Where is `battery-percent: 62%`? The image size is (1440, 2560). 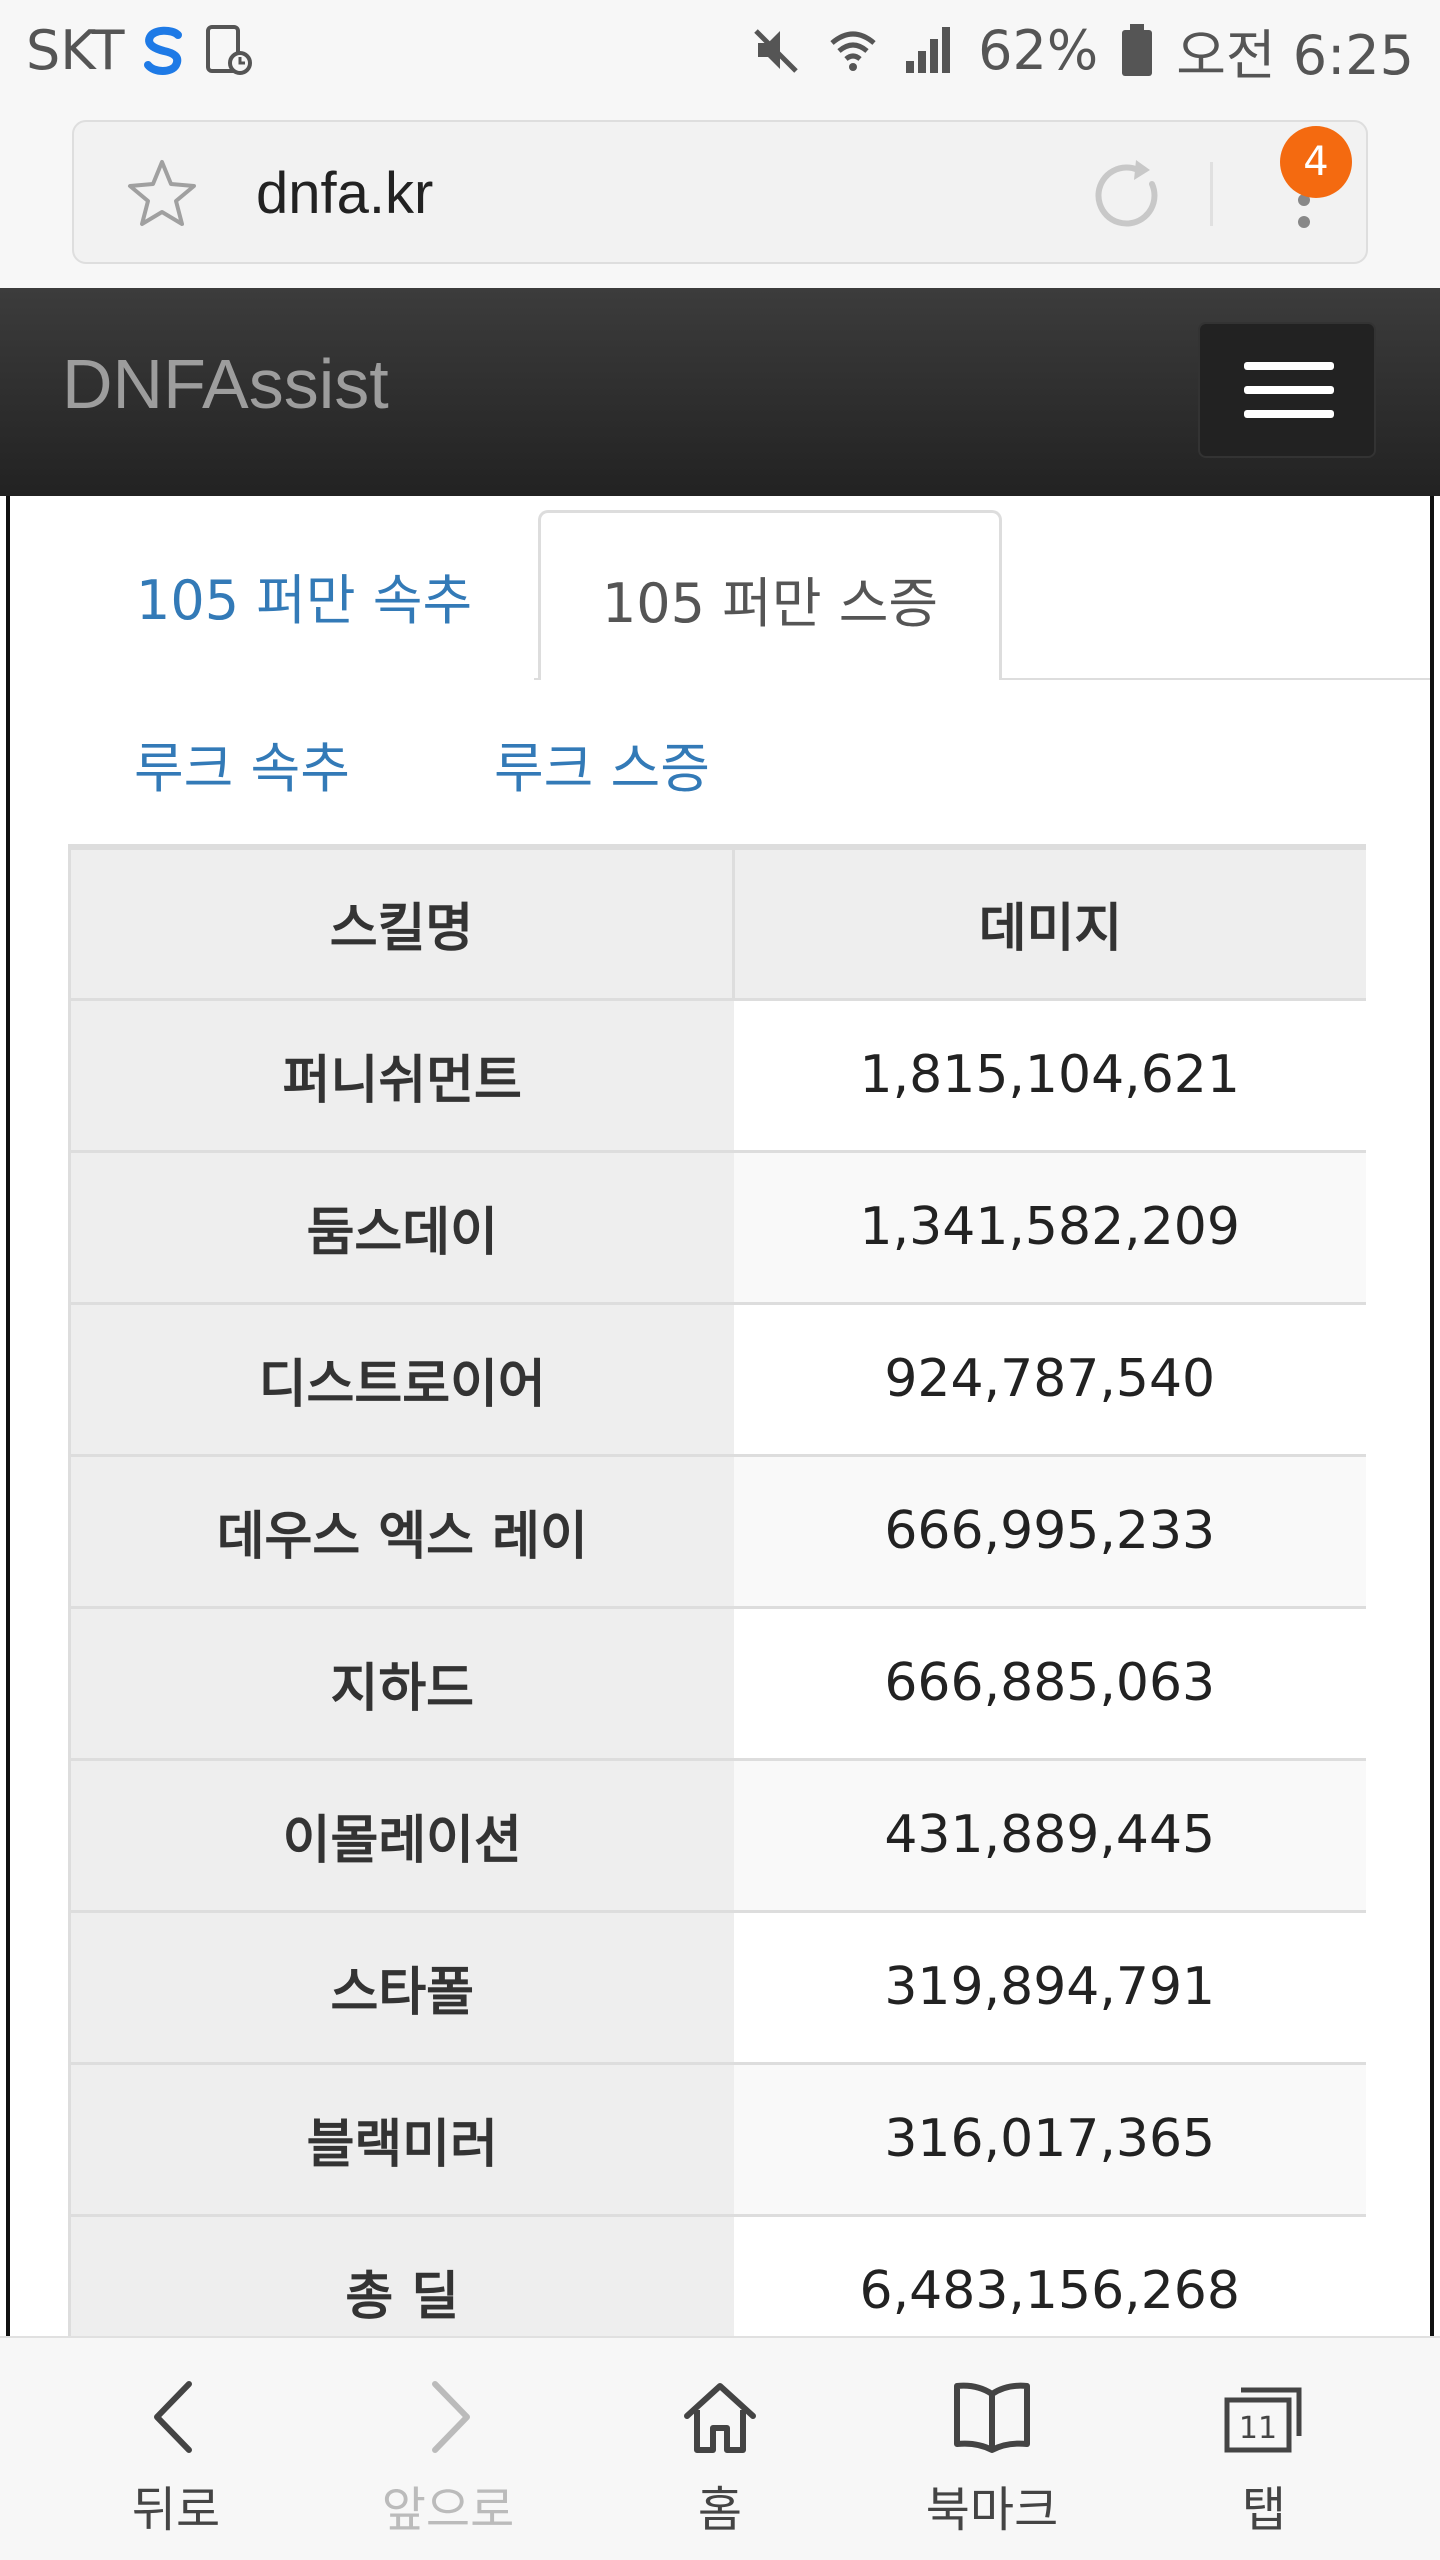 battery-percent: 62% is located at coordinates (1038, 50).